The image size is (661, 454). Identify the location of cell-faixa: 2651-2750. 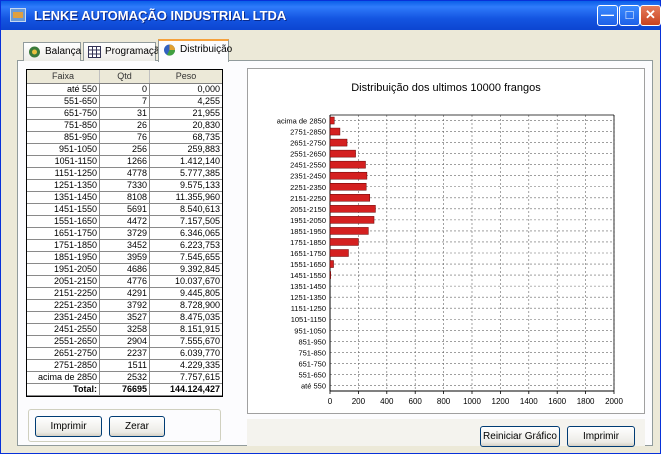
(63, 353).